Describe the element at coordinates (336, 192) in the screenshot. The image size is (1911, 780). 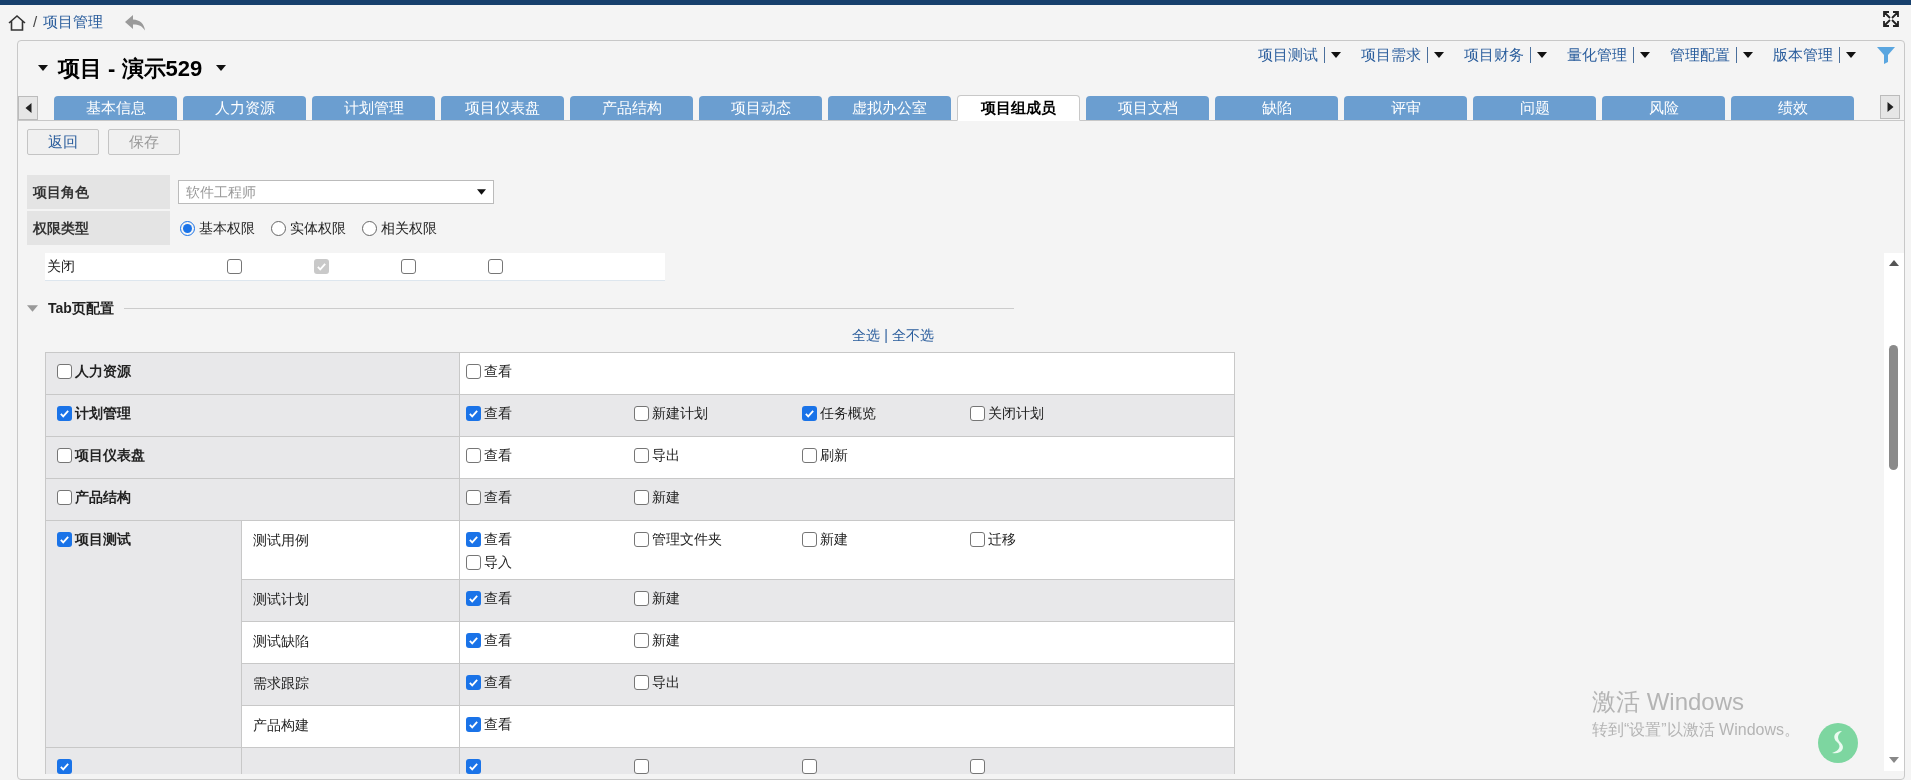
I see `role-select: 软件工程师` at that location.